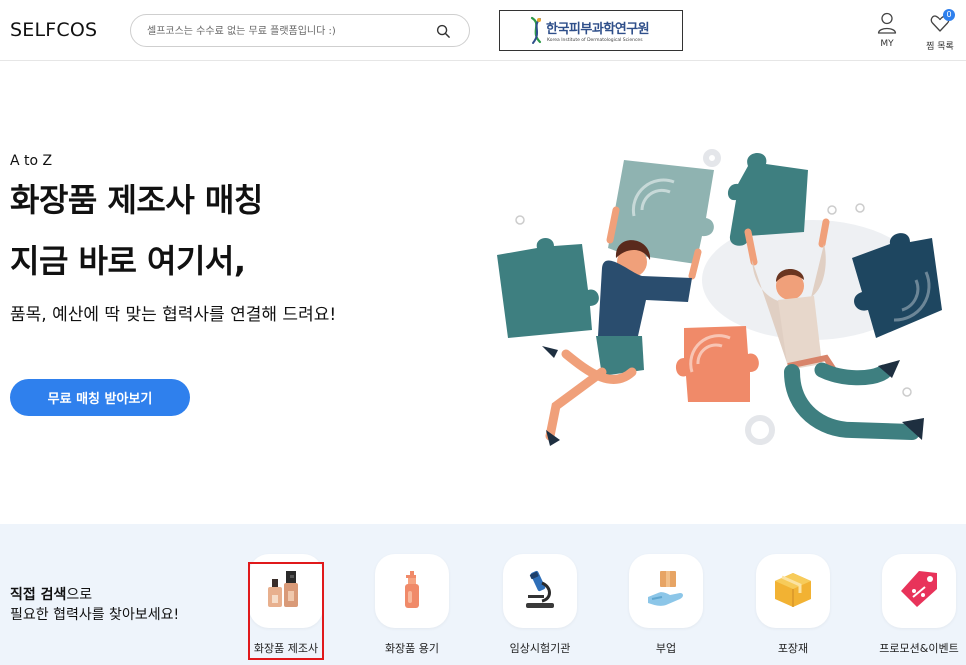 This screenshot has width=966, height=665. What do you see at coordinates (940, 31) in the screenshot?
I see `wishlist-button: 0 찜 목록` at bounding box center [940, 31].